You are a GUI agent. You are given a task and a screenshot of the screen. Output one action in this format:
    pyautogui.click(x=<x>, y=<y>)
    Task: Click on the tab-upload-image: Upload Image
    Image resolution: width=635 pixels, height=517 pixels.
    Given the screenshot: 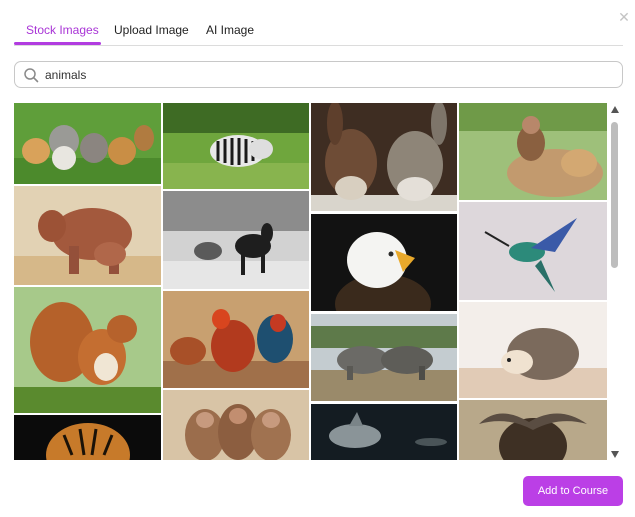 What is the action you would take?
    pyautogui.click(x=151, y=34)
    